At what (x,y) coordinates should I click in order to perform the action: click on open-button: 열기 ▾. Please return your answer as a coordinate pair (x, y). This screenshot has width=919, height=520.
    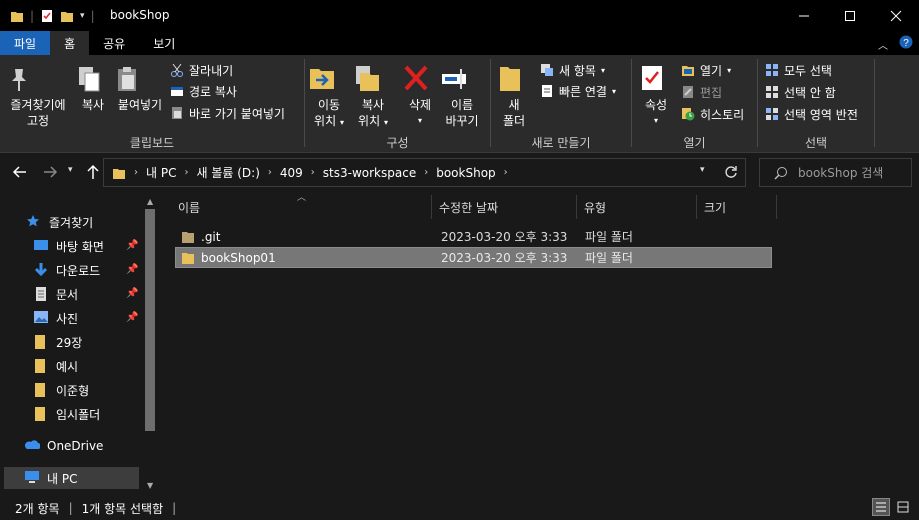
    Looking at the image, I should click on (706, 70).